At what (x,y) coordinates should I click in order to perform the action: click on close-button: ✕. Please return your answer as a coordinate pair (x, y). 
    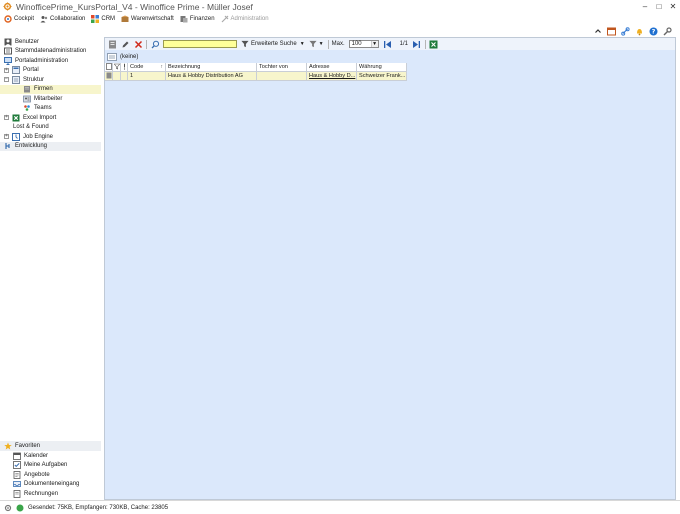
    Looking at the image, I should click on (673, 6).